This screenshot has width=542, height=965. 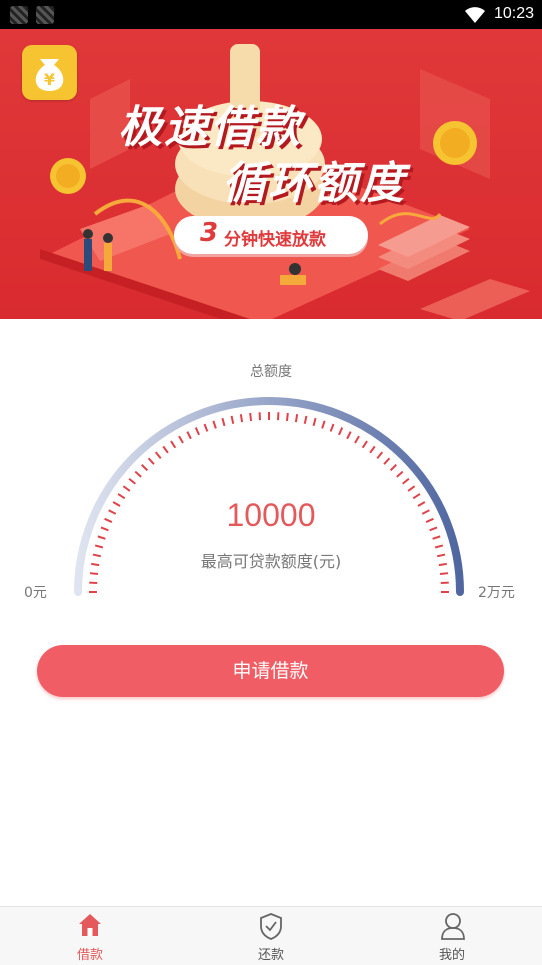 I want to click on gauge-min-label: 0元, so click(x=35, y=592).